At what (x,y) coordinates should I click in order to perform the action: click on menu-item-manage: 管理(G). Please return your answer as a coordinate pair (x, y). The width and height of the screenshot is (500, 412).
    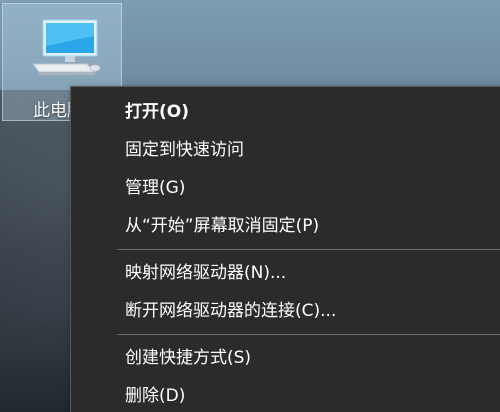
    Looking at the image, I should click on (285, 188).